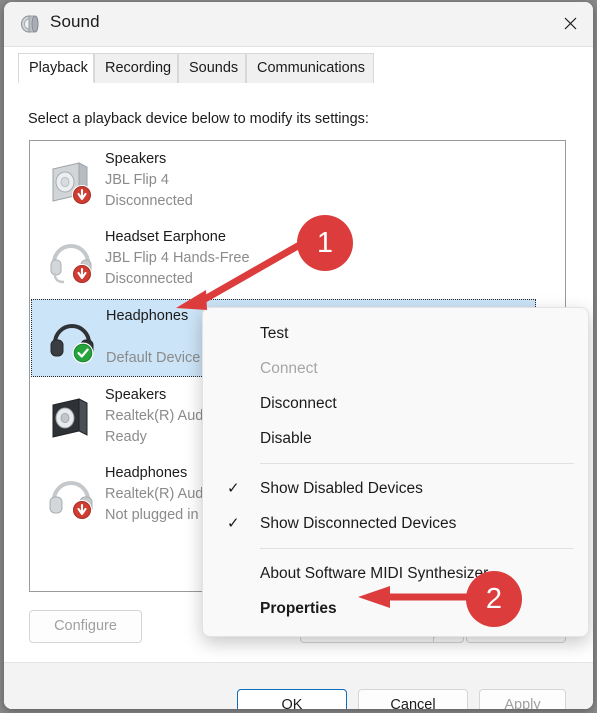 This screenshot has width=597, height=713. Describe the element at coordinates (395, 438) in the screenshot. I see `menu-item-disable: Disable` at that location.